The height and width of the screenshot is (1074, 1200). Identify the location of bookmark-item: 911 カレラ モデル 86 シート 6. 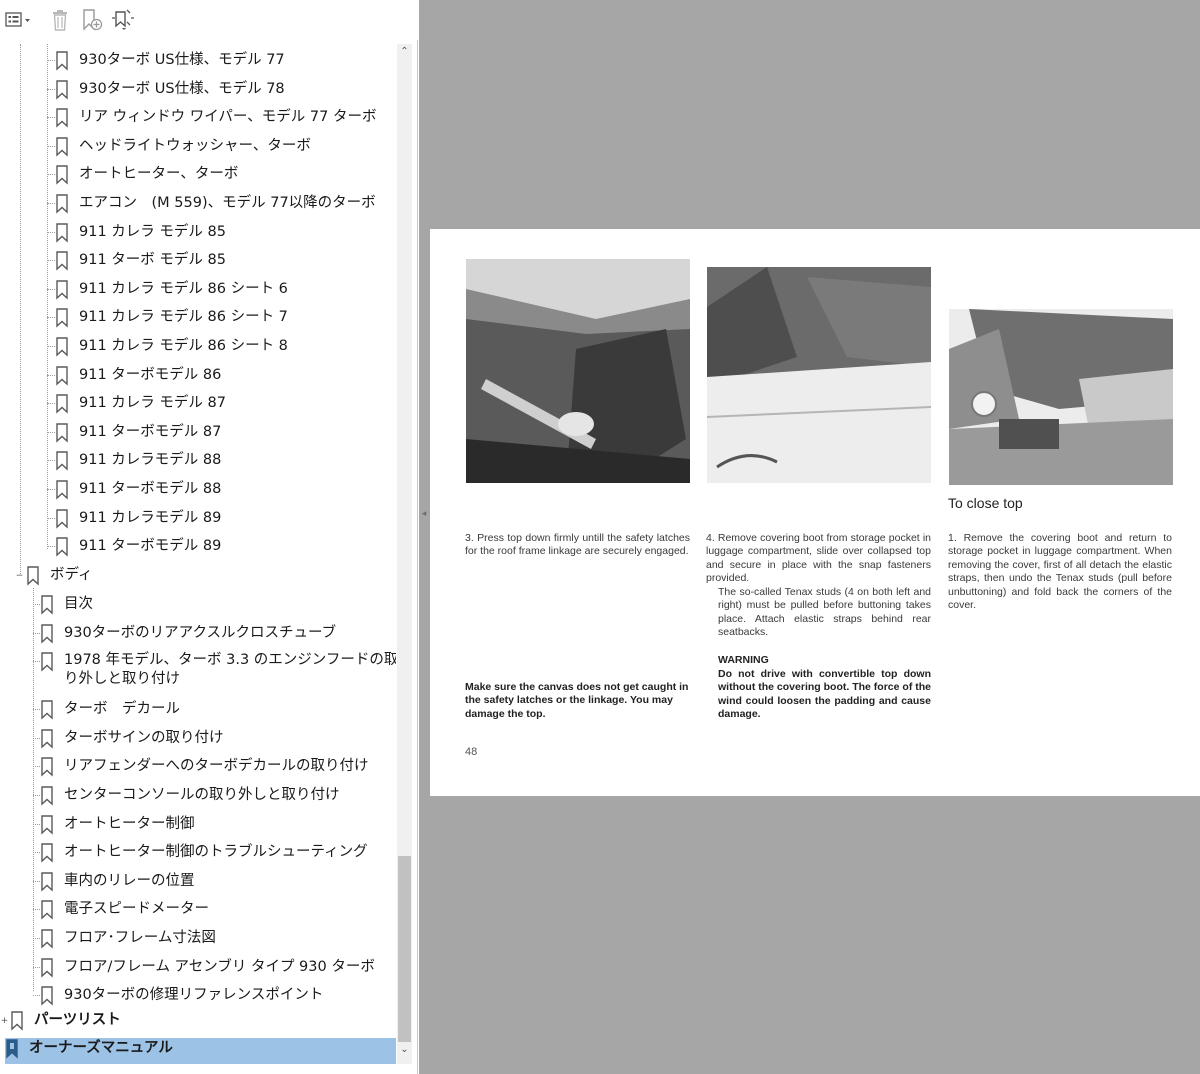
(171, 292).